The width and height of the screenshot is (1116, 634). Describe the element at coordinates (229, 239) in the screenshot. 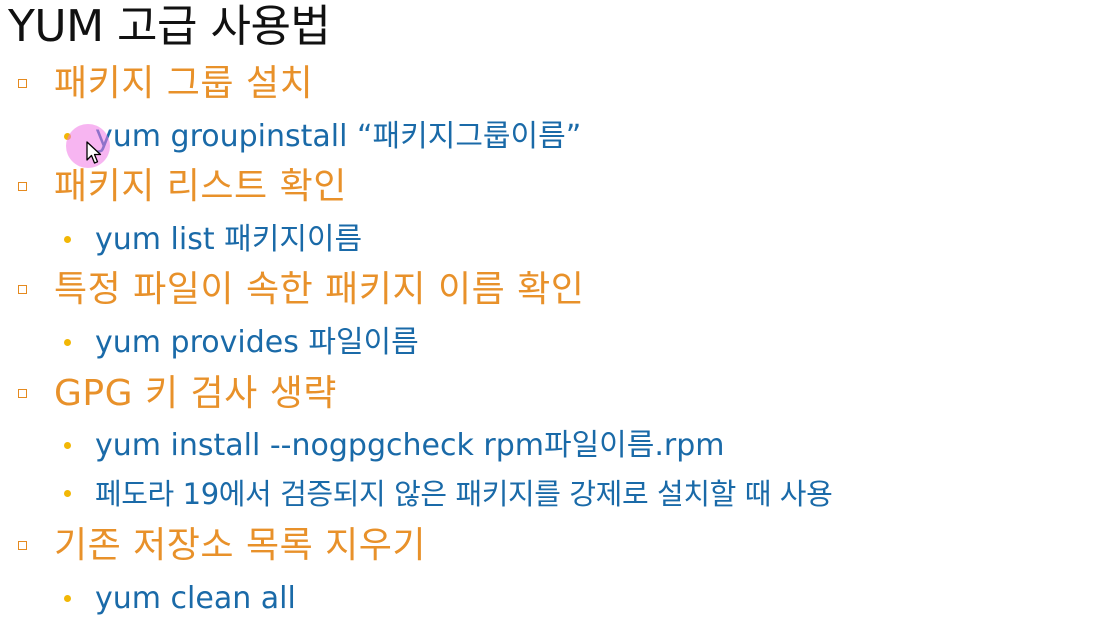

I see `sub-bullet-text: yum list 패키지이름` at that location.